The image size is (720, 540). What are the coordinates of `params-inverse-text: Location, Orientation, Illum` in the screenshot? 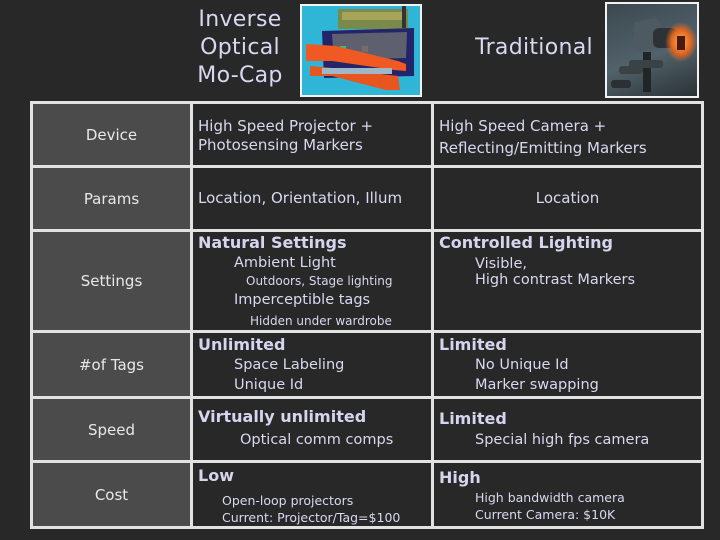 It's located at (300, 198).